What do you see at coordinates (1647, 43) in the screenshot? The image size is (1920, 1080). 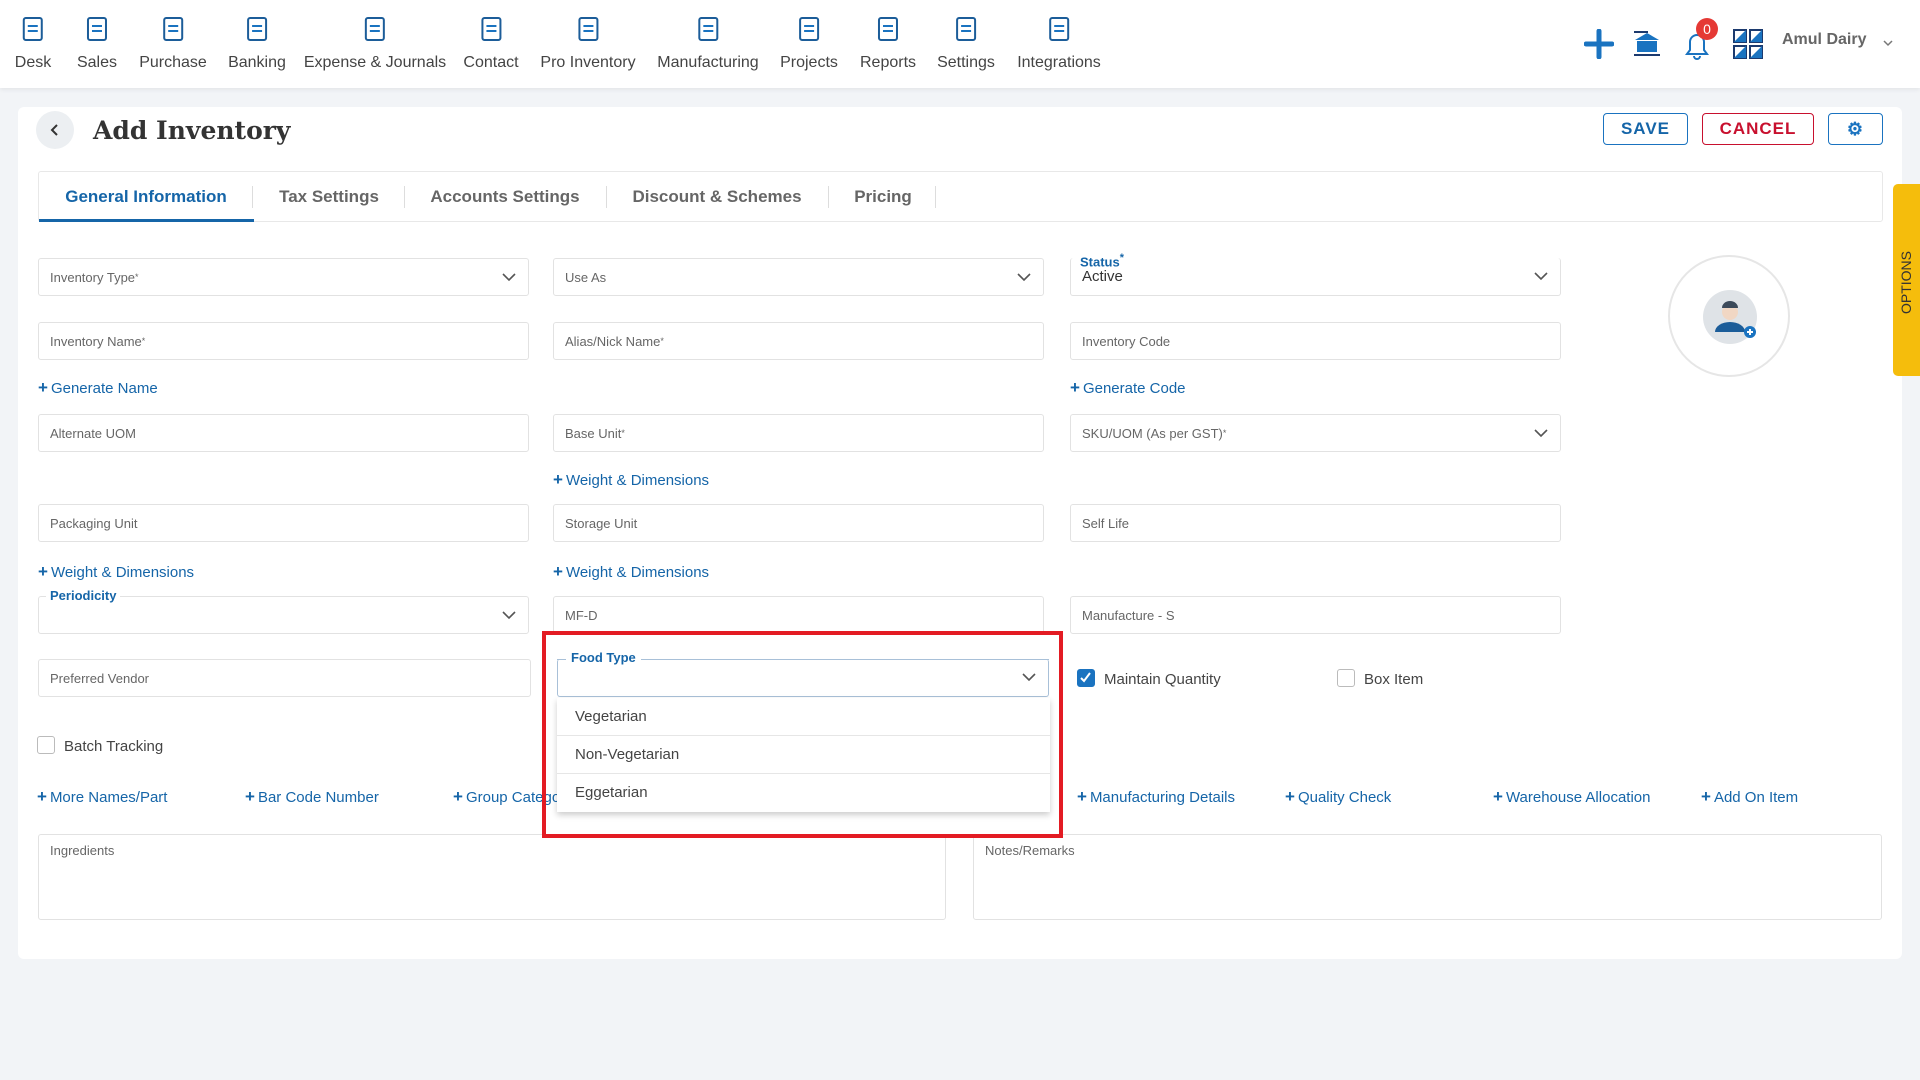 I see `bank-transfer-icon` at bounding box center [1647, 43].